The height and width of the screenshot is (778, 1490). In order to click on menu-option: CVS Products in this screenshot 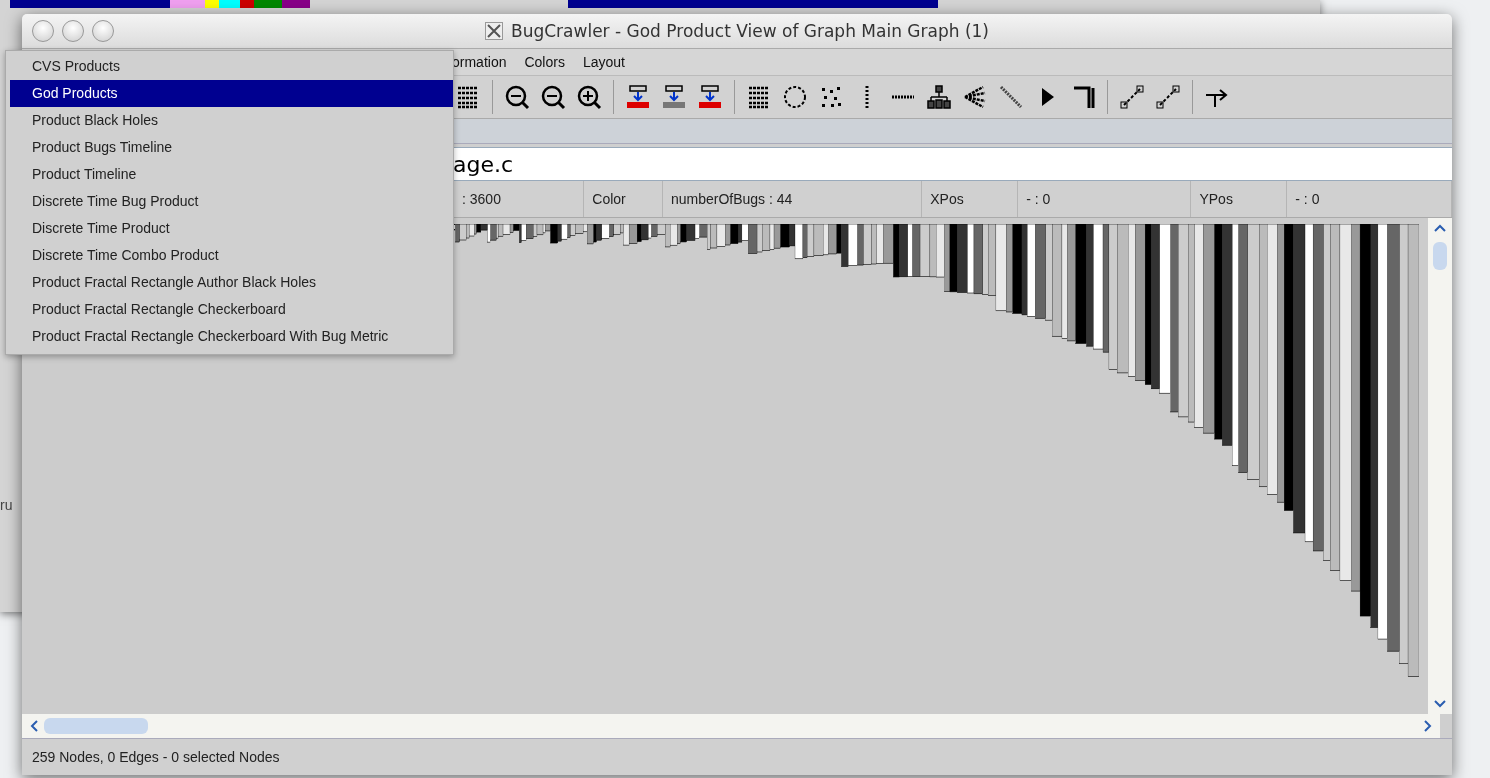, I will do `click(229, 66)`.